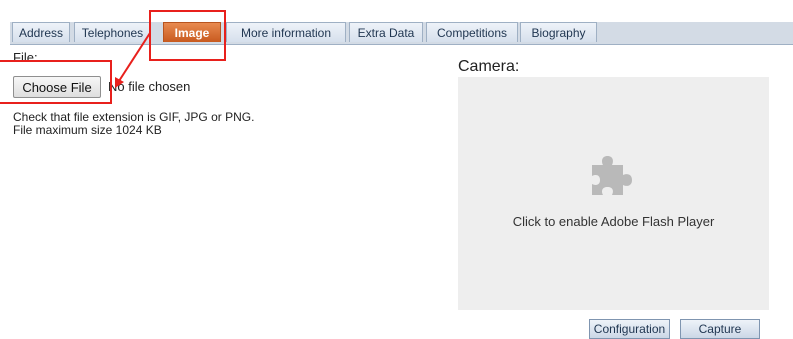 The width and height of the screenshot is (793, 339). I want to click on tab-biography: Biography, so click(558, 32).